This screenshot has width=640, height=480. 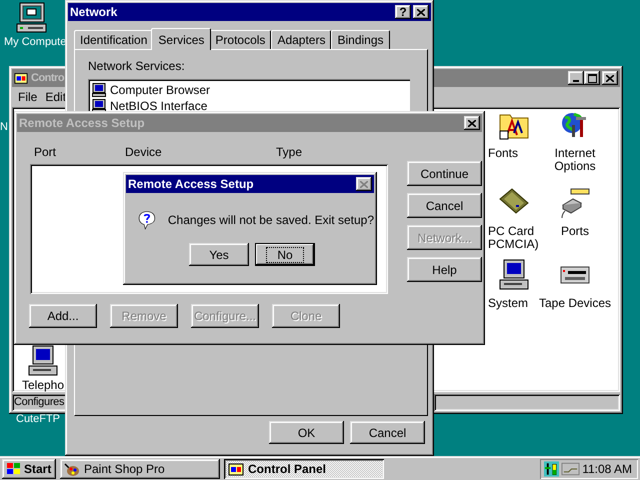 I want to click on close-button, so click(x=421, y=12).